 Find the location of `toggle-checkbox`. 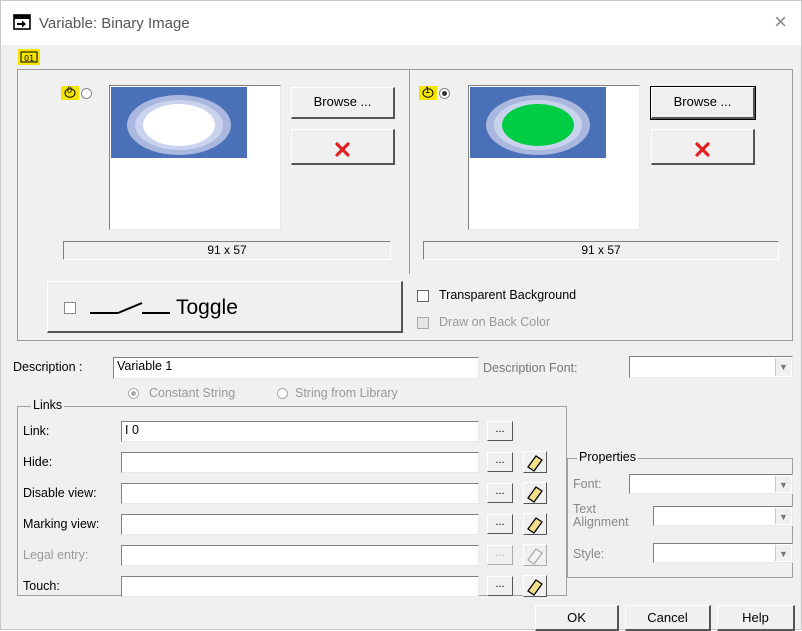

toggle-checkbox is located at coordinates (70, 308).